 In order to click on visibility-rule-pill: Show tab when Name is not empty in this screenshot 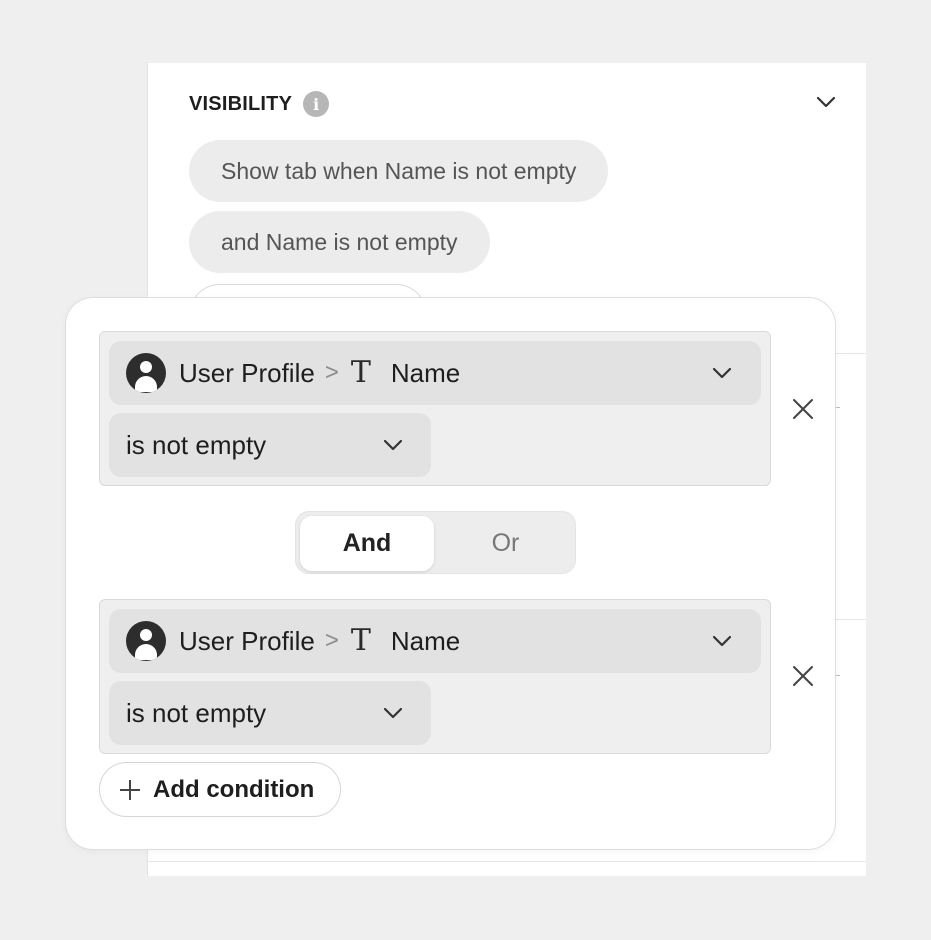, I will do `click(399, 171)`.